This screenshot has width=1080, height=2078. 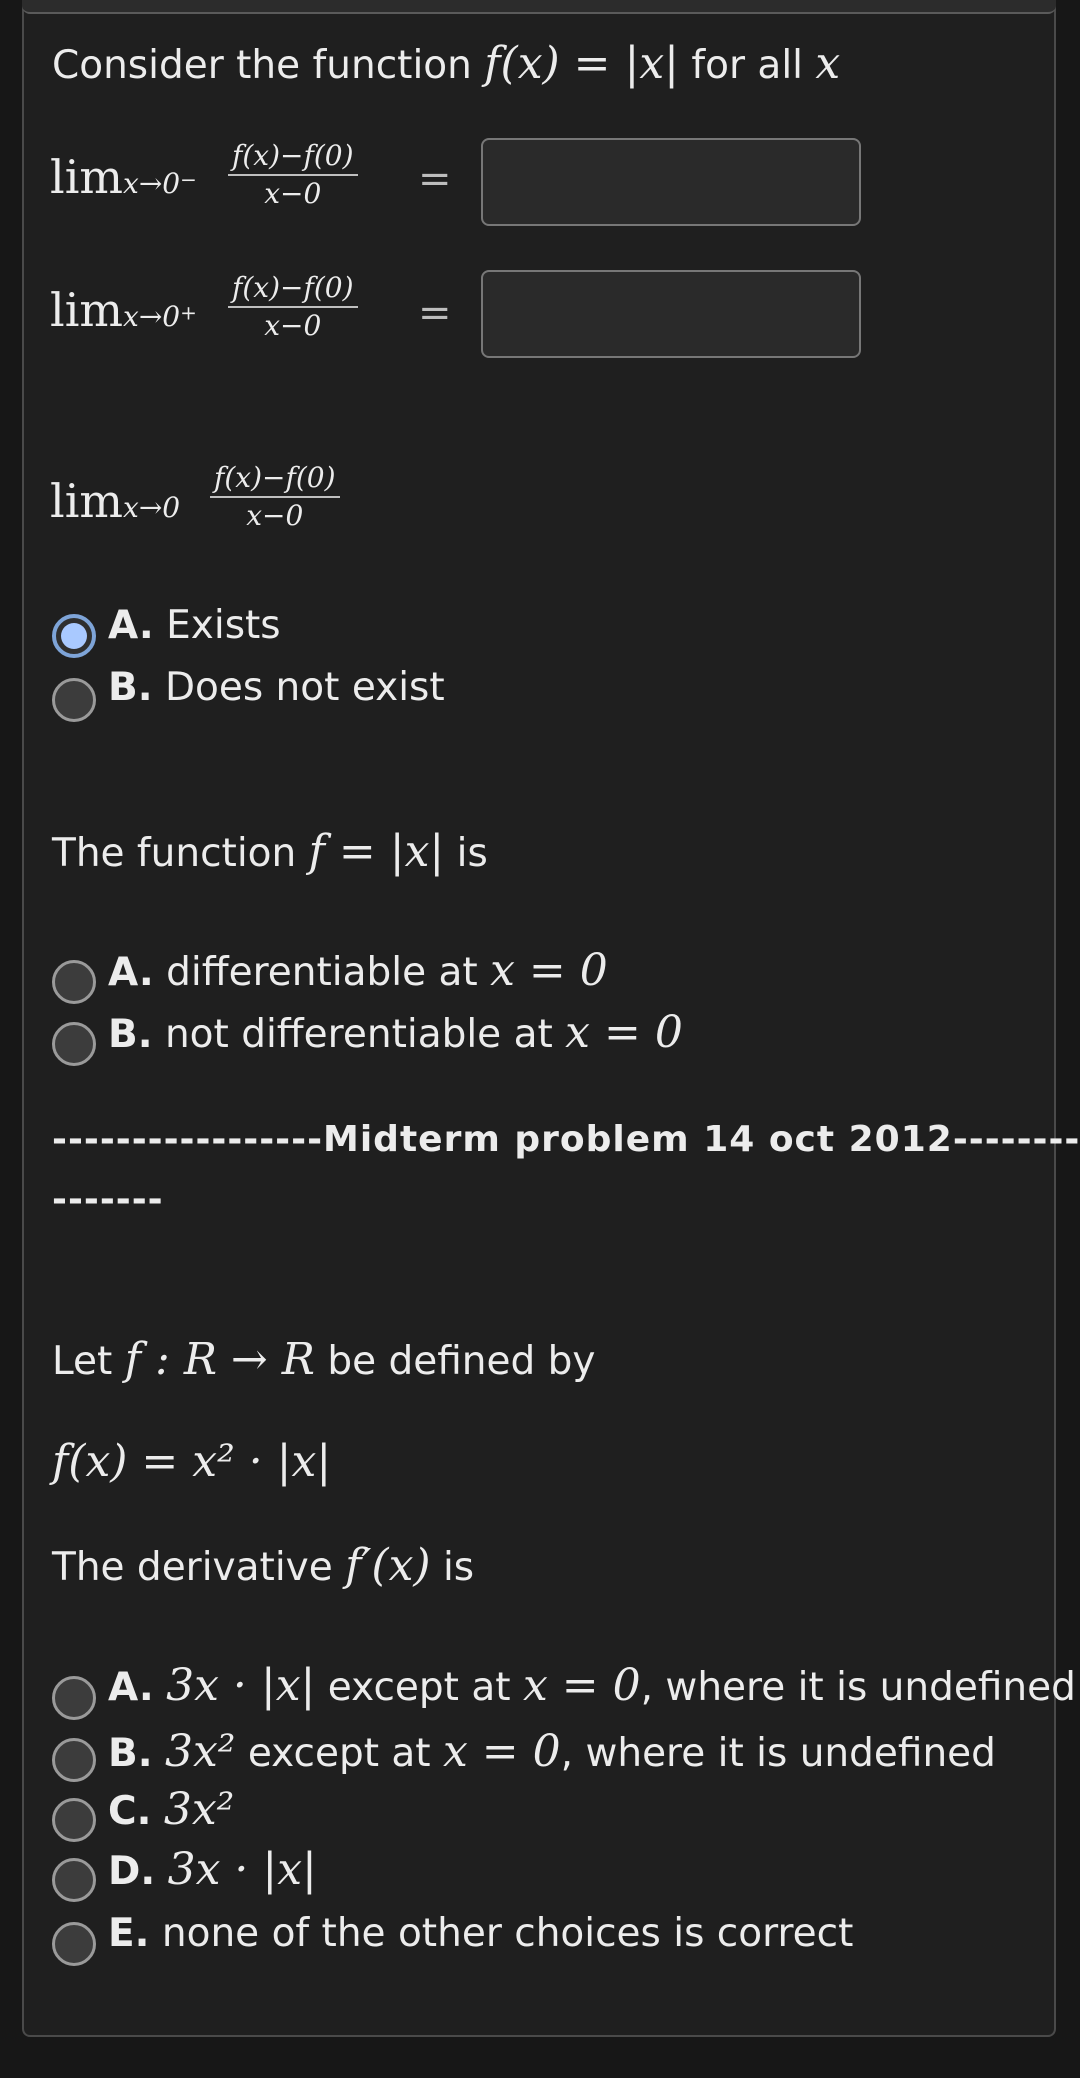 What do you see at coordinates (304, 687) in the screenshot?
I see `option-text: Does not exist` at bounding box center [304, 687].